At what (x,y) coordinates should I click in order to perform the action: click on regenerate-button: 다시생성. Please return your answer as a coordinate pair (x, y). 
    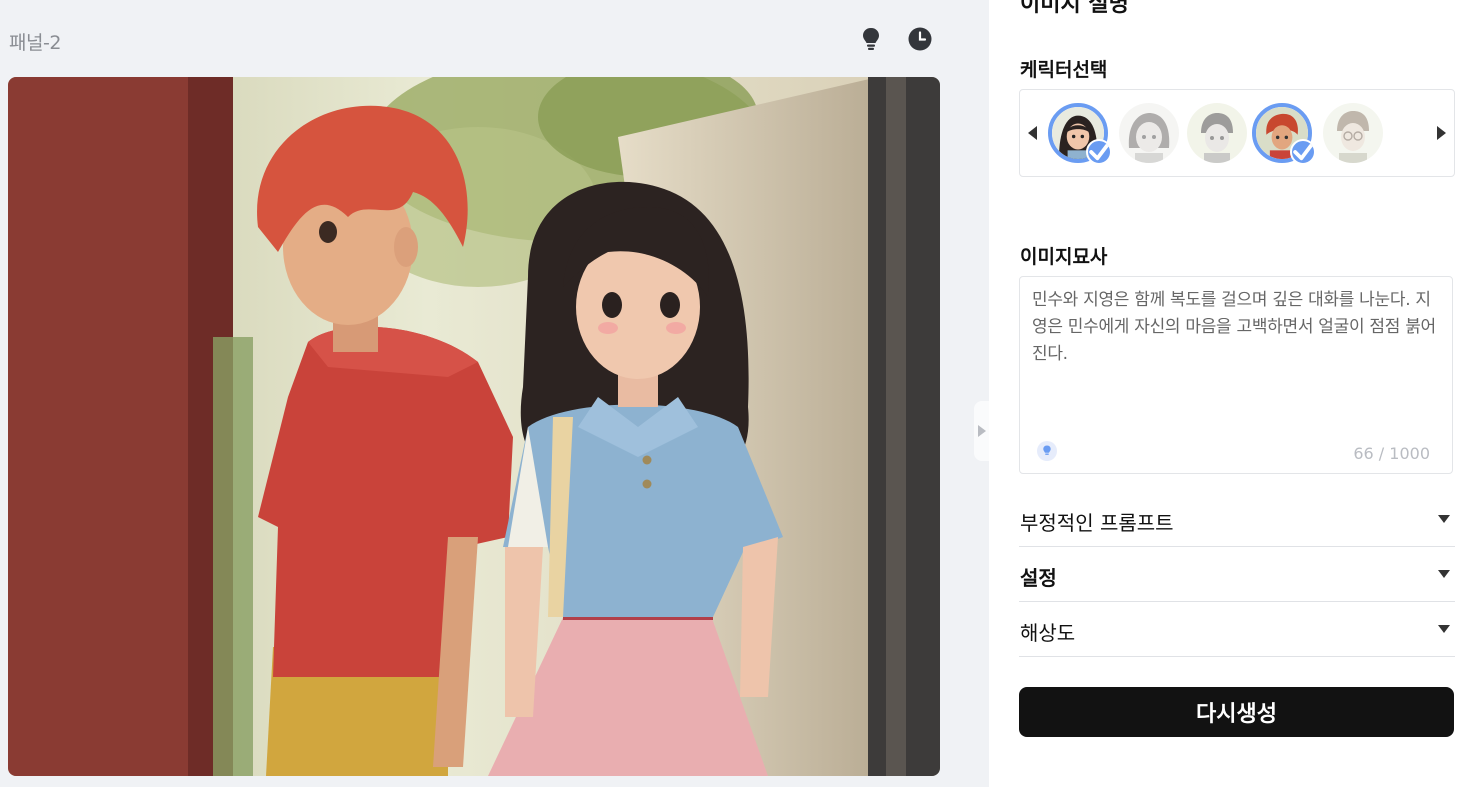
    Looking at the image, I should click on (1236, 712).